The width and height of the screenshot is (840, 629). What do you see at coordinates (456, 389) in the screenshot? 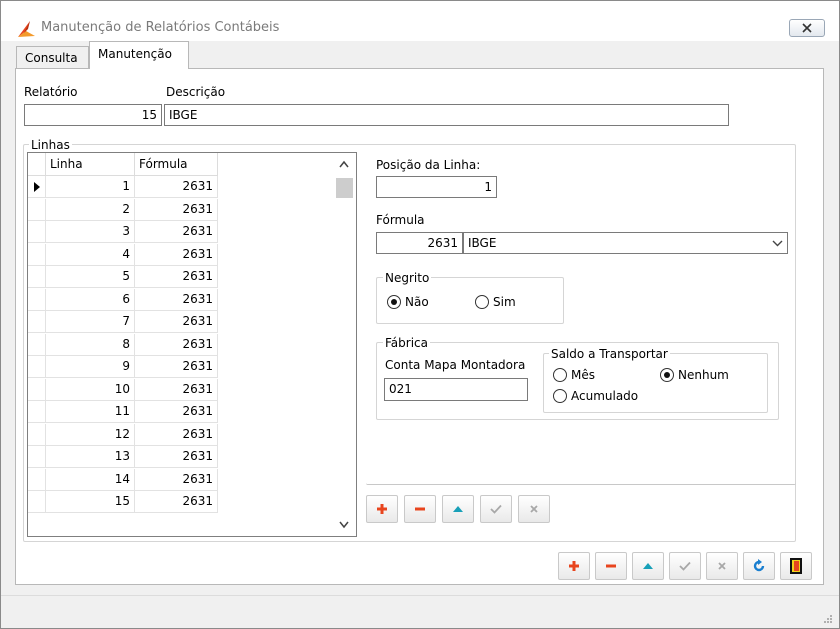
I see `conta-mapa-field: 021` at bounding box center [456, 389].